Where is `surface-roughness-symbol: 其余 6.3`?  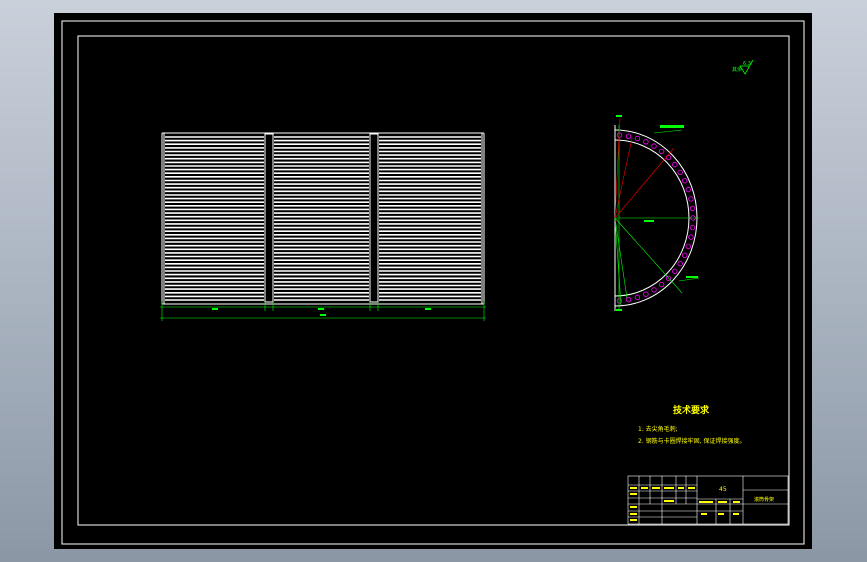
surface-roughness-symbol: 其余 6.3 is located at coordinates (743, 67).